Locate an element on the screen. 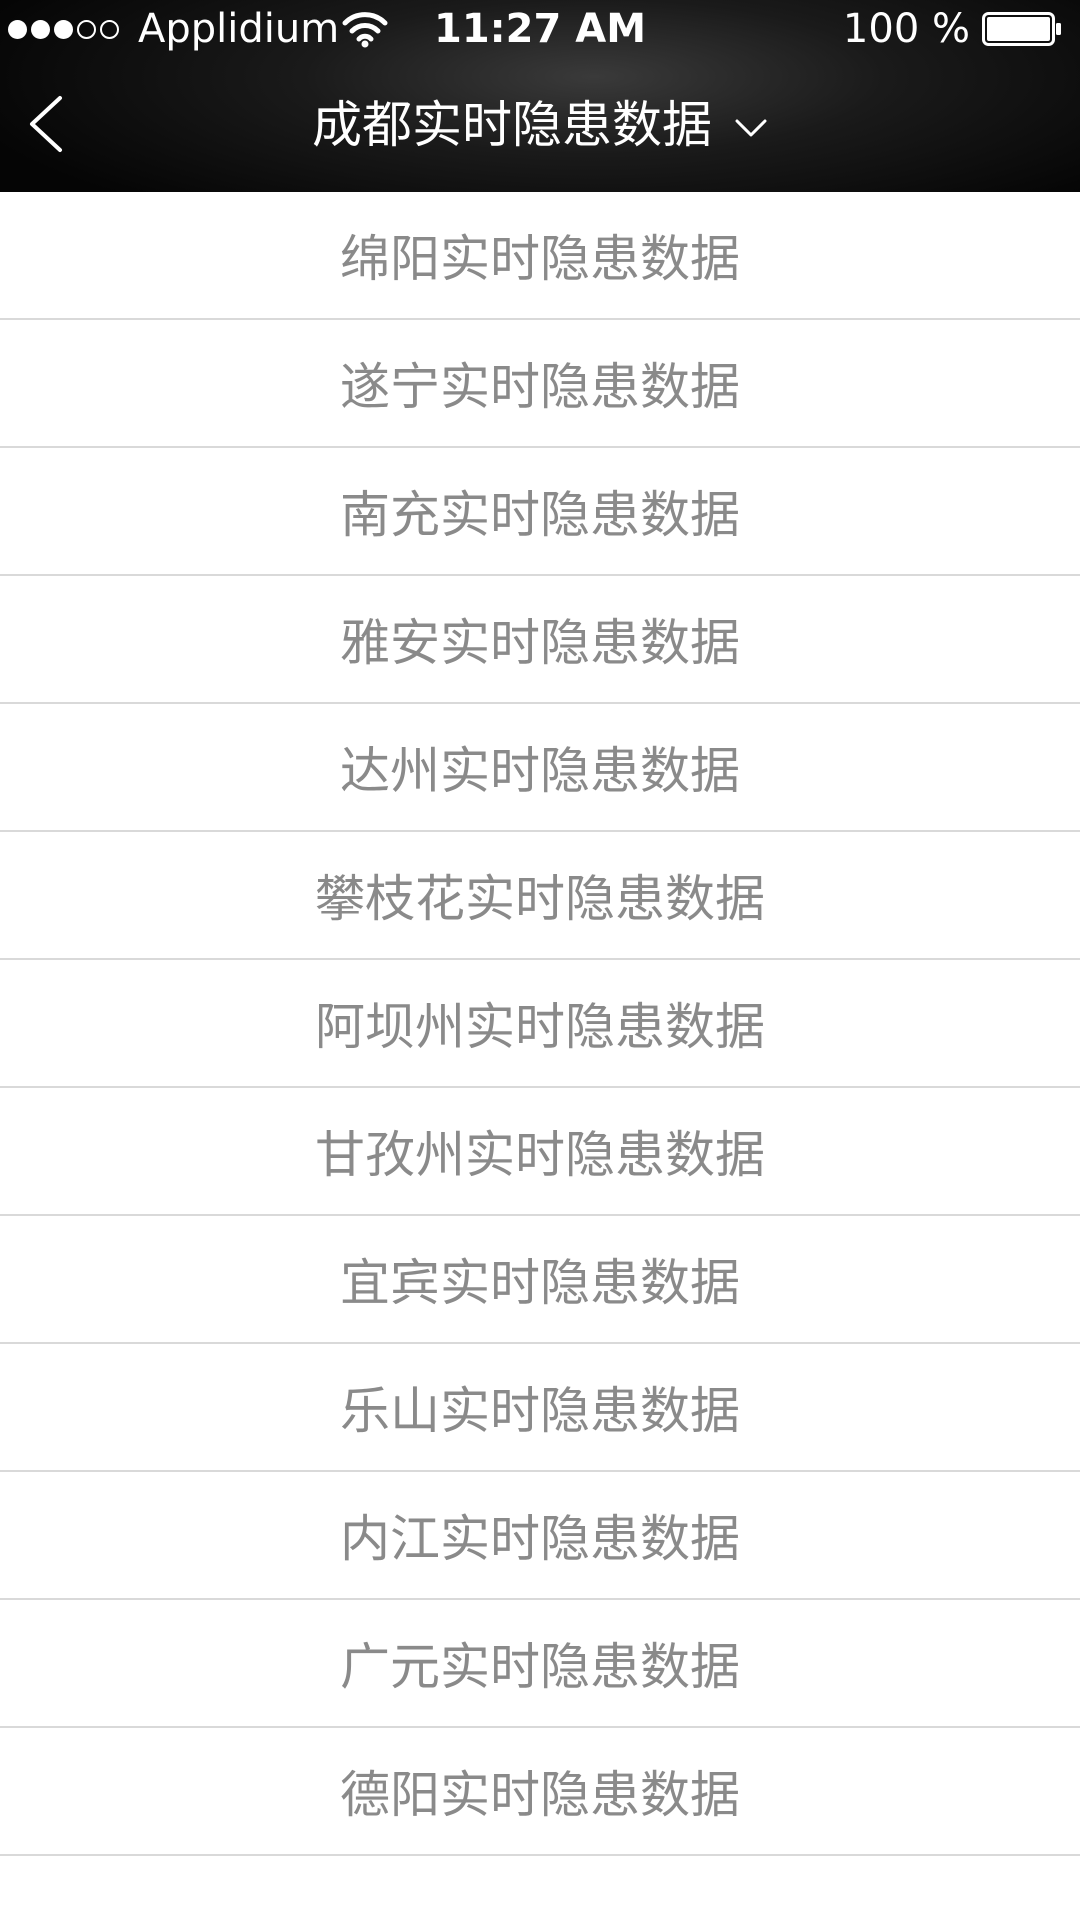 Image resolution: width=1080 pixels, height=1920 pixels. header: Applidium 11:27 AM 100 % 成都实时隐患数据 is located at coordinates (540, 96).